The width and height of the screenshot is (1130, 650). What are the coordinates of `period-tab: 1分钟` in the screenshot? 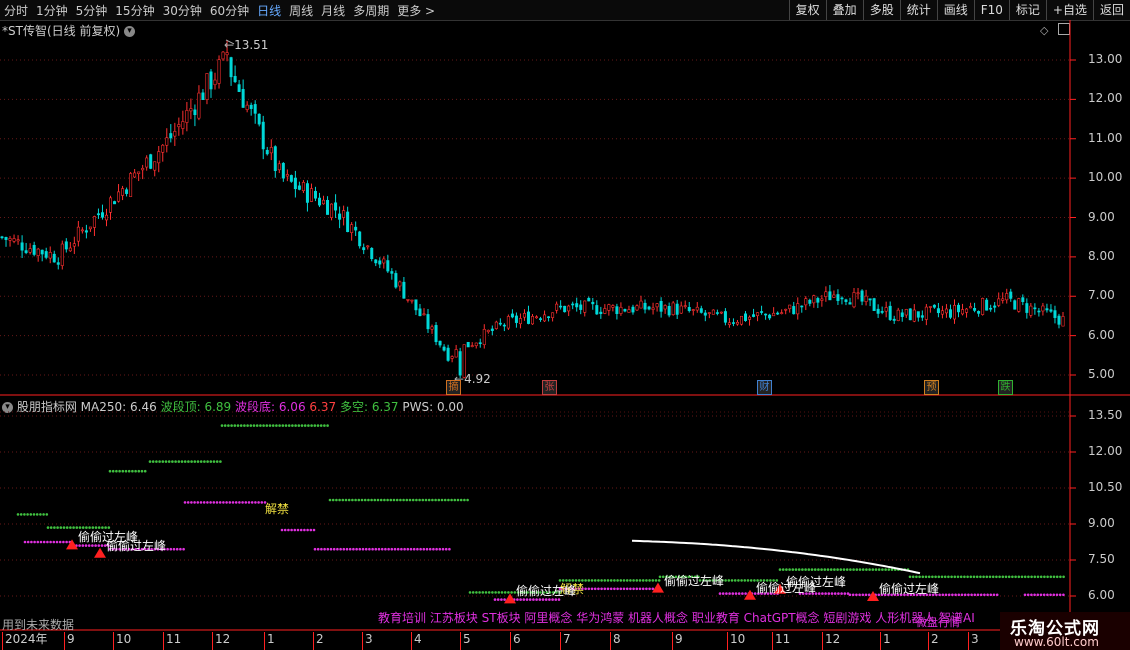 It's located at (52, 10).